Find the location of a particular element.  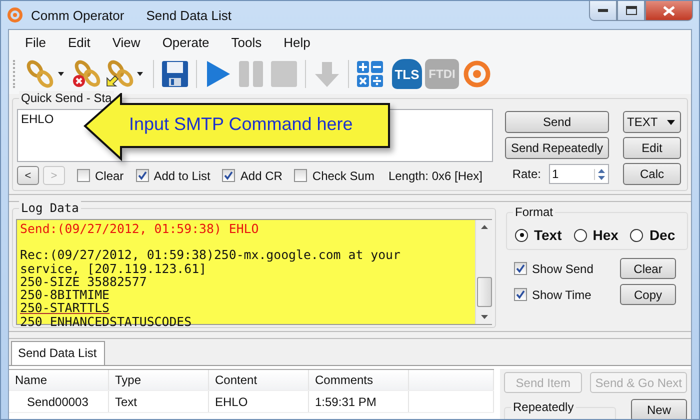

window-title: Comm Operator is located at coordinates (77, 15).